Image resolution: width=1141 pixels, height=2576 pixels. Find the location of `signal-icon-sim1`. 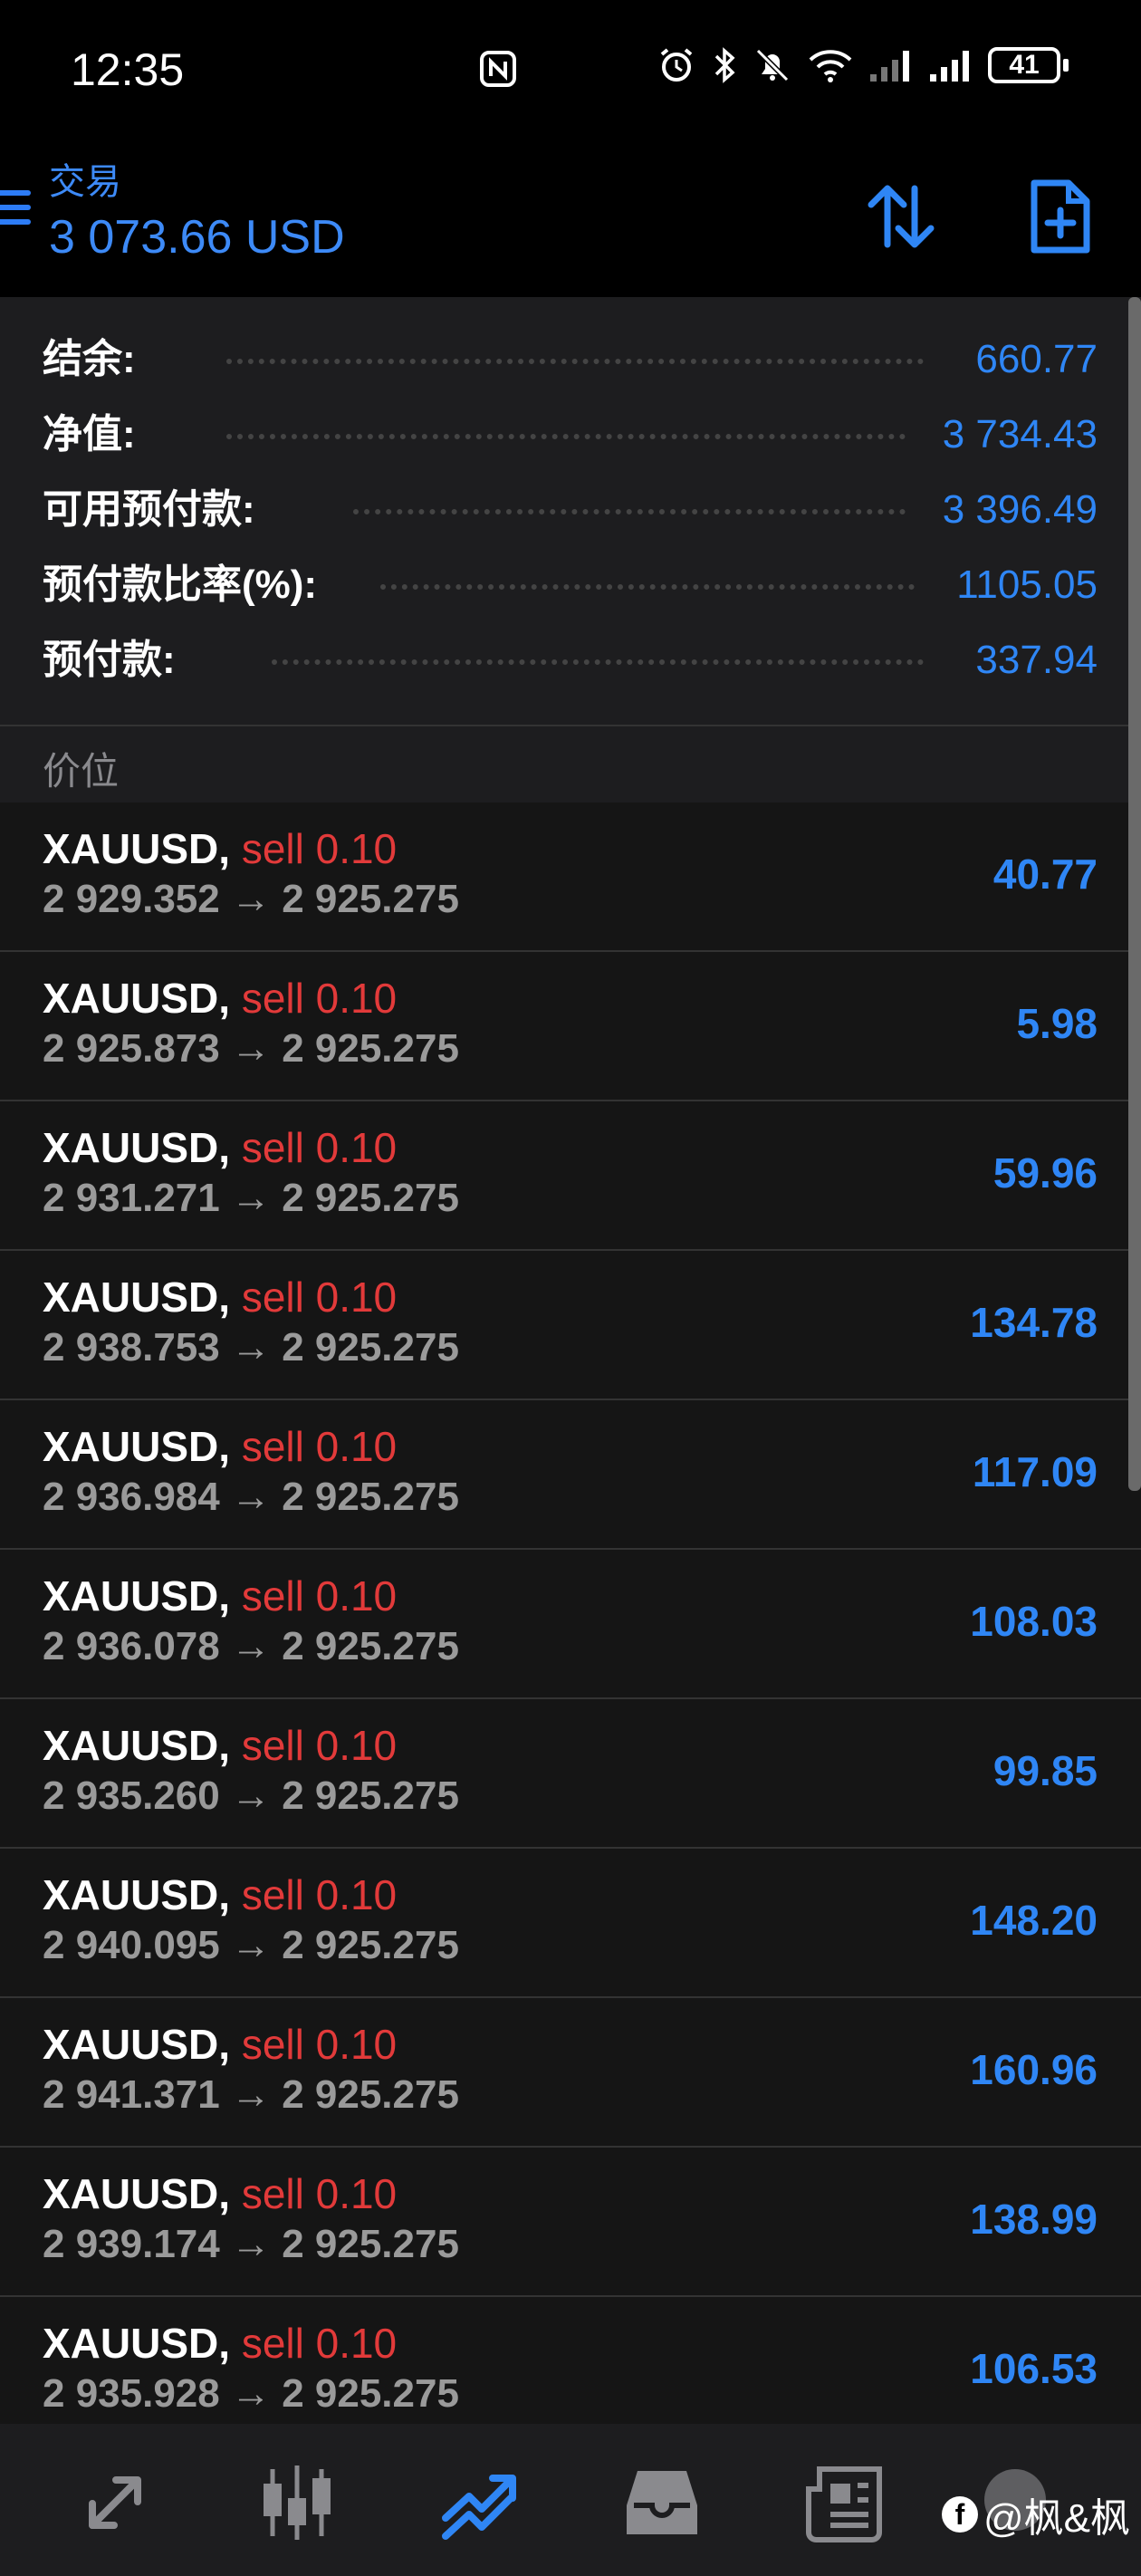

signal-icon-sim1 is located at coordinates (949, 66).